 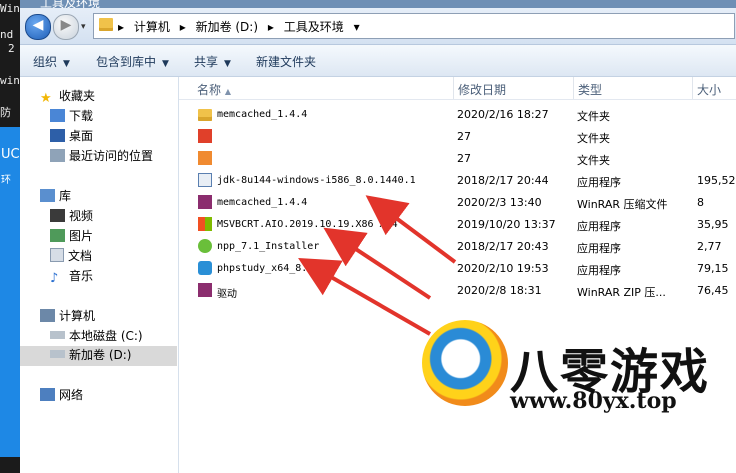 I want to click on folder-icon, so click(x=106, y=24).